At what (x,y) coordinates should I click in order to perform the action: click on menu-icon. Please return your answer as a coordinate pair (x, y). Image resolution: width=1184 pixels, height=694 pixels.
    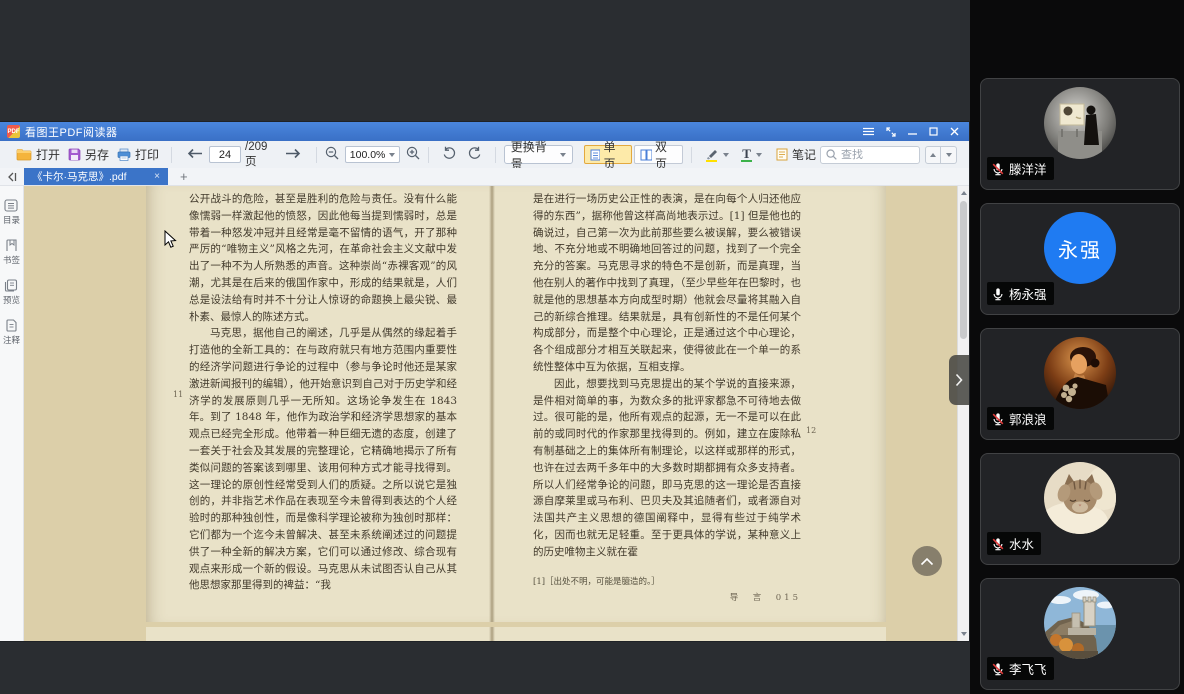
    Looking at the image, I should click on (868, 131).